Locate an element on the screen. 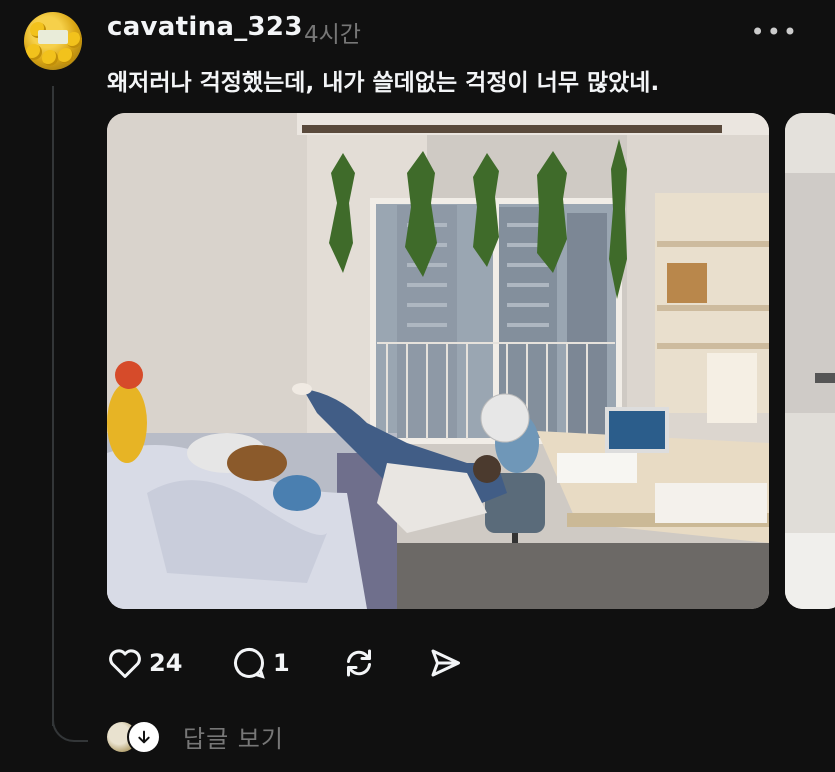 This screenshot has height=772, width=835. post-time: 4시간 is located at coordinates (332, 35).